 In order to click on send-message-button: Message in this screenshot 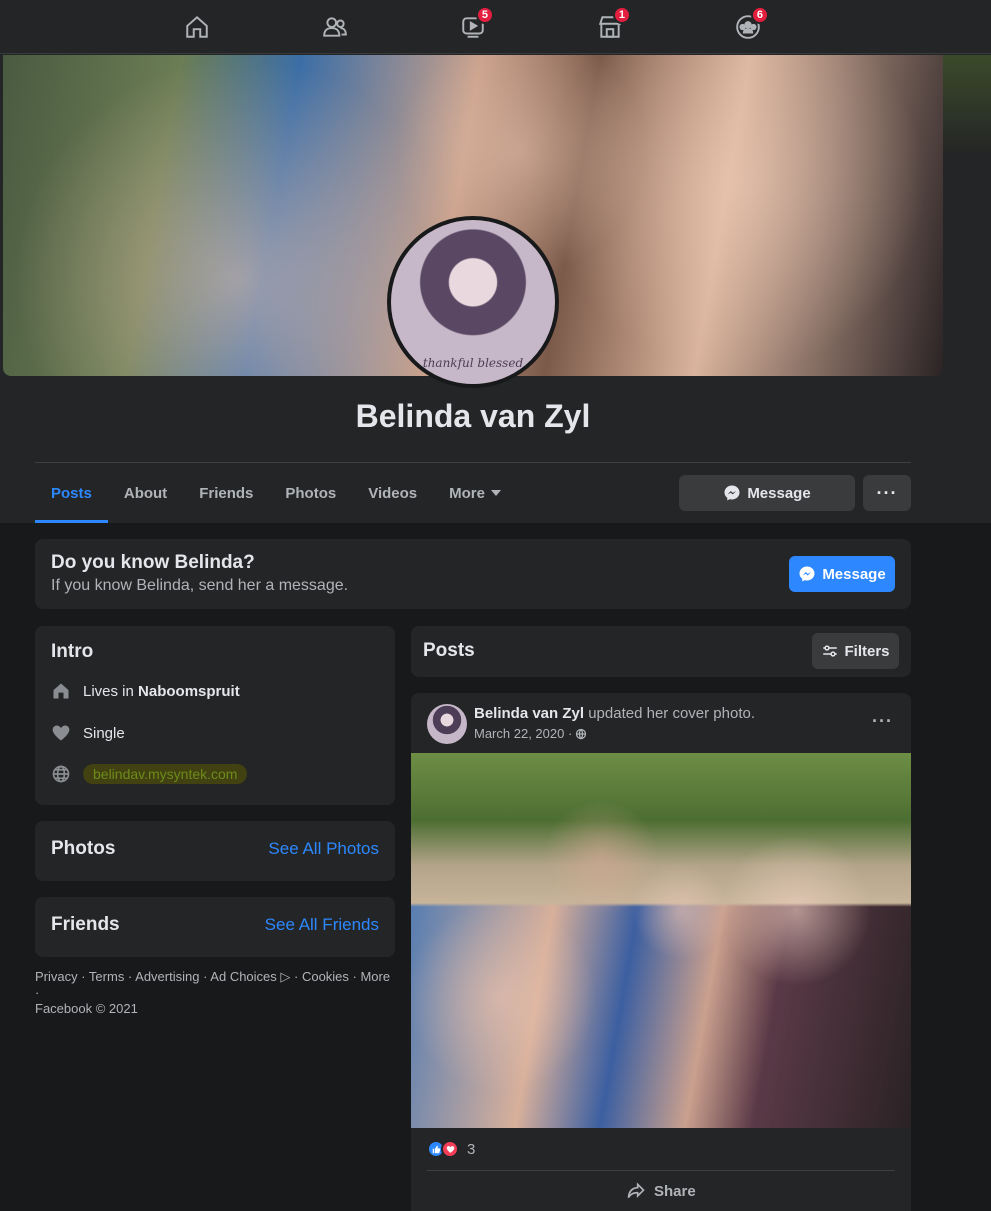, I will do `click(842, 574)`.